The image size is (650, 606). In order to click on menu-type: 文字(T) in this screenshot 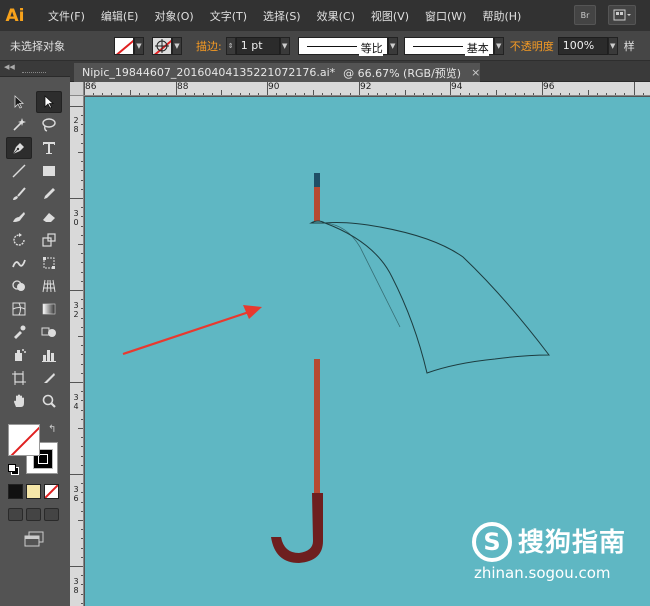, I will do `click(228, 16)`.